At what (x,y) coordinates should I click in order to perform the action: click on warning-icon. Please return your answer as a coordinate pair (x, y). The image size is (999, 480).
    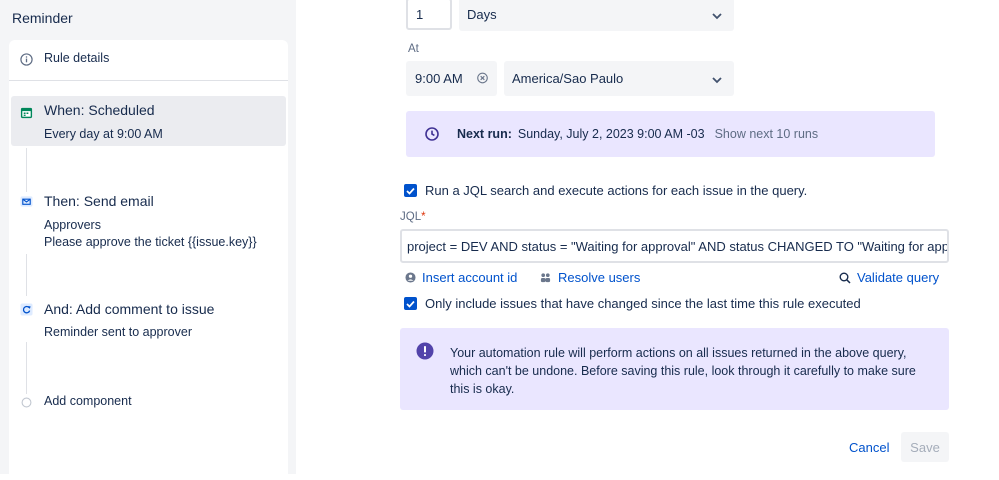
    Looking at the image, I should click on (425, 353).